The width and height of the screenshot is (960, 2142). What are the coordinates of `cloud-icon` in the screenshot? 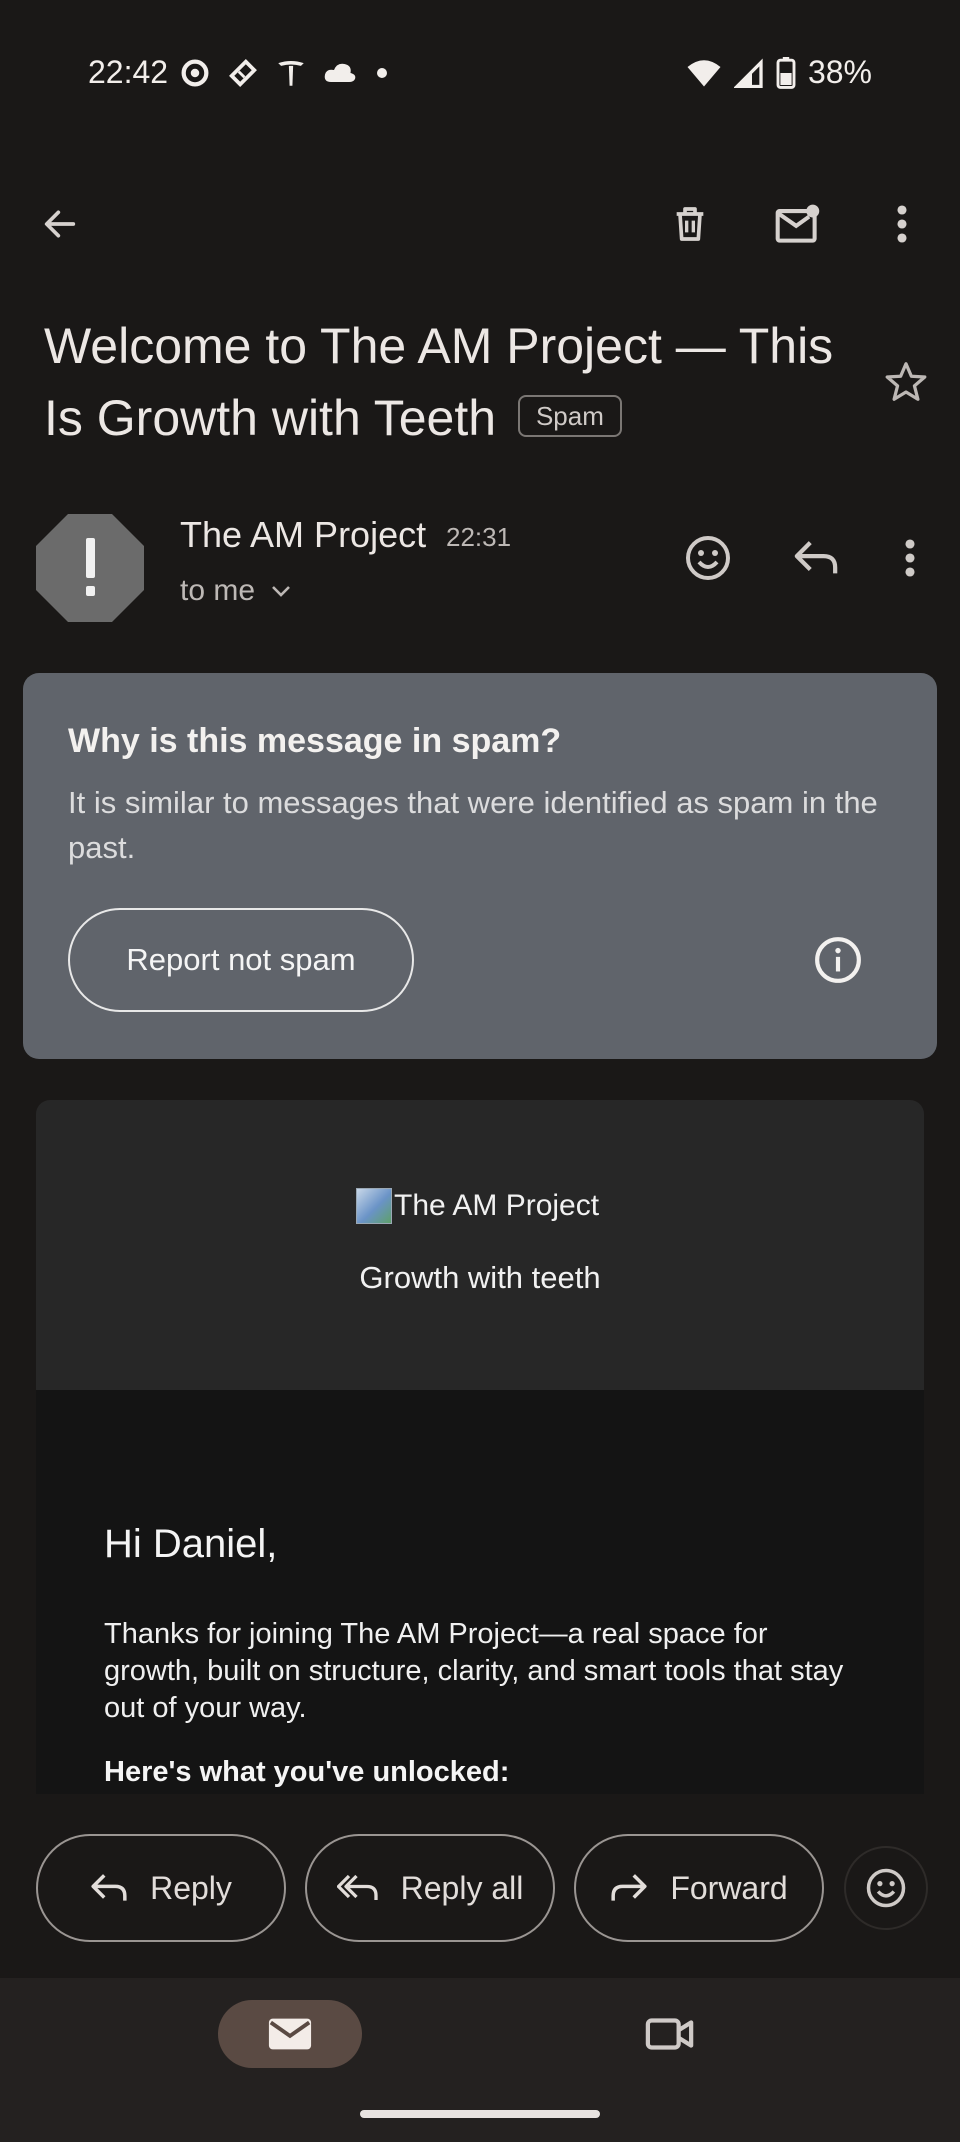 It's located at (340, 72).